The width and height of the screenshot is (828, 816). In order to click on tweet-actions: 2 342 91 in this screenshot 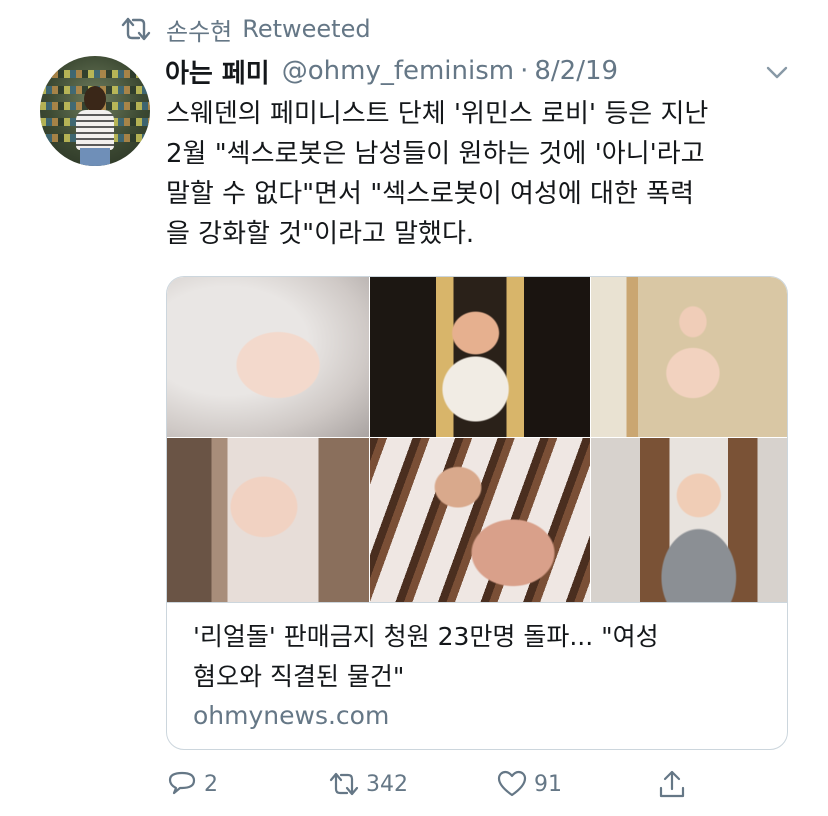, I will do `click(476, 784)`.